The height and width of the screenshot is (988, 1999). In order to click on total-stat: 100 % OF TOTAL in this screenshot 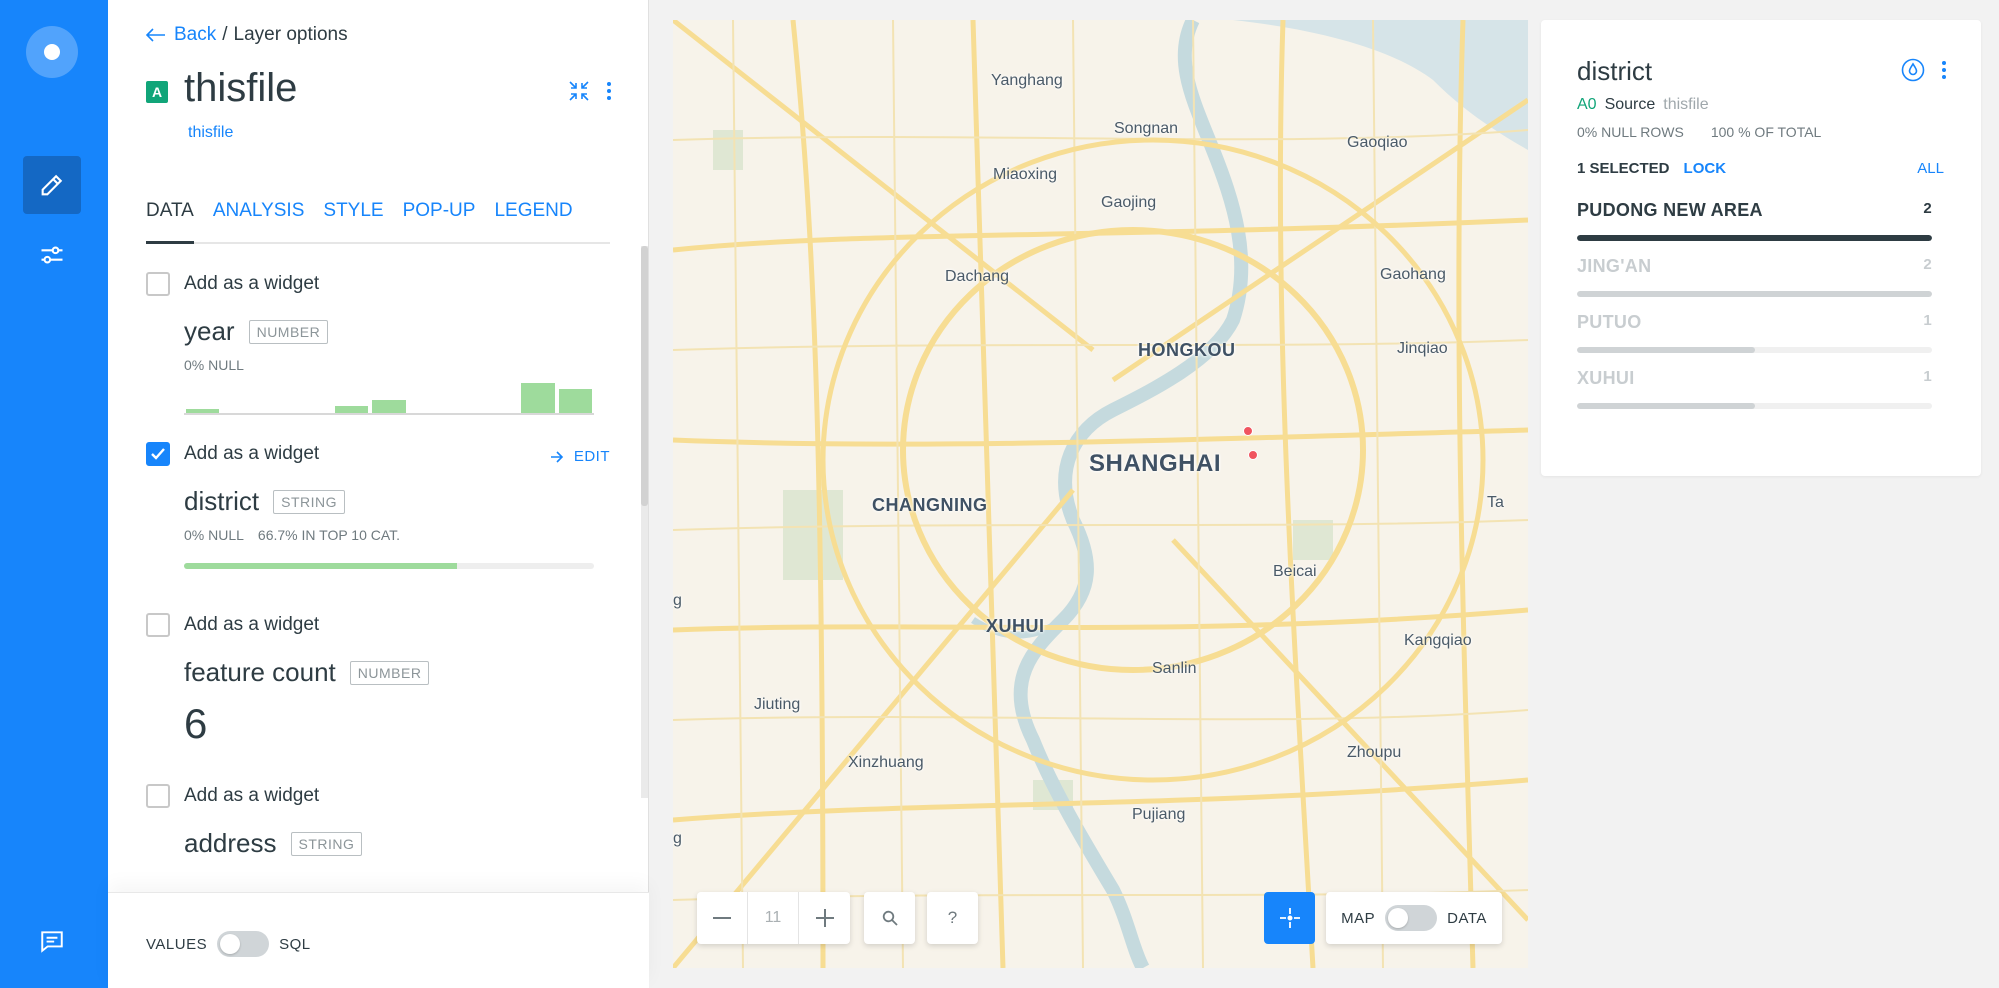, I will do `click(1766, 132)`.